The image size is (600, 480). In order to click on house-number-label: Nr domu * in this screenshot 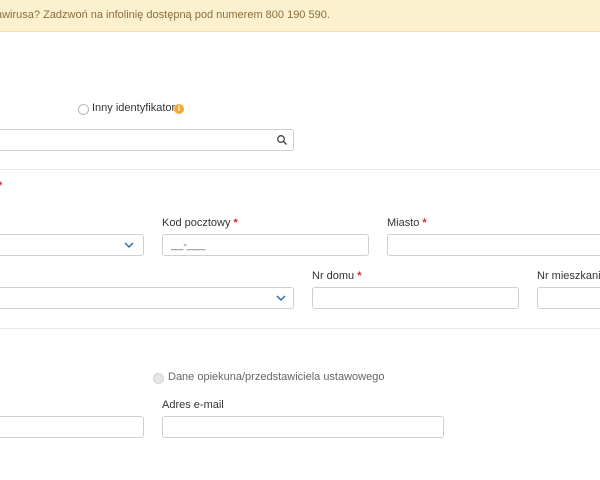, I will do `click(336, 276)`.